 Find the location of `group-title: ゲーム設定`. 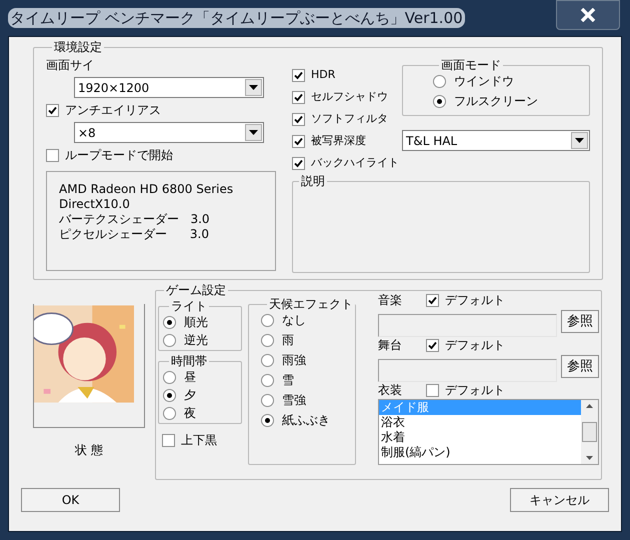

group-title: ゲーム設定 is located at coordinates (196, 290).